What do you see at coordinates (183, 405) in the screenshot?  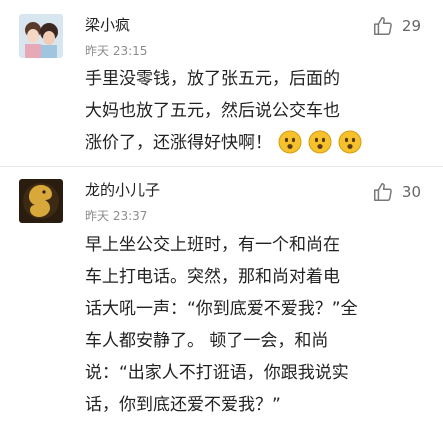 I see `comment-text-line: 话，你到底还爱不爱我？”` at bounding box center [183, 405].